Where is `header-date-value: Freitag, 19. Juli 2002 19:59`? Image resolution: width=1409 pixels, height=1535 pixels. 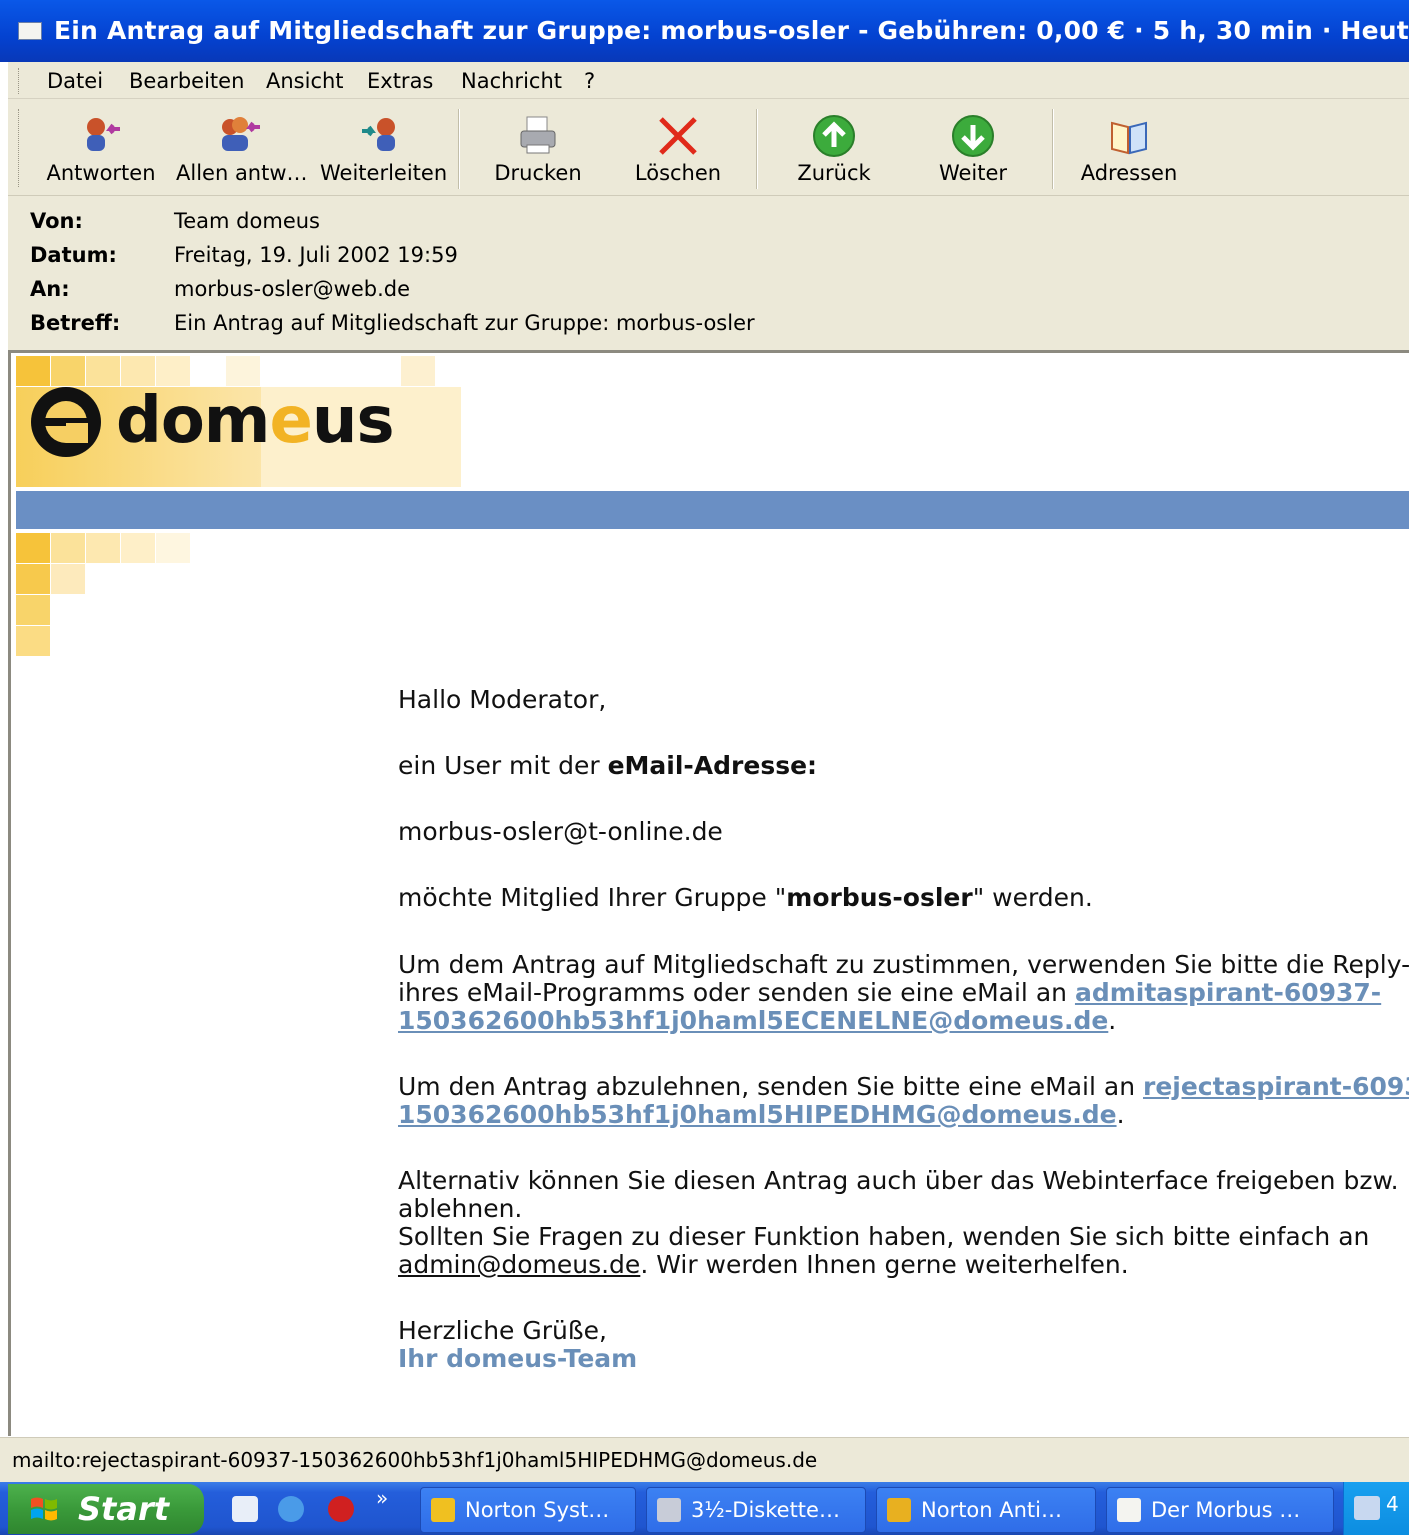 header-date-value: Freitag, 19. Juli 2002 19:59 is located at coordinates (316, 255).